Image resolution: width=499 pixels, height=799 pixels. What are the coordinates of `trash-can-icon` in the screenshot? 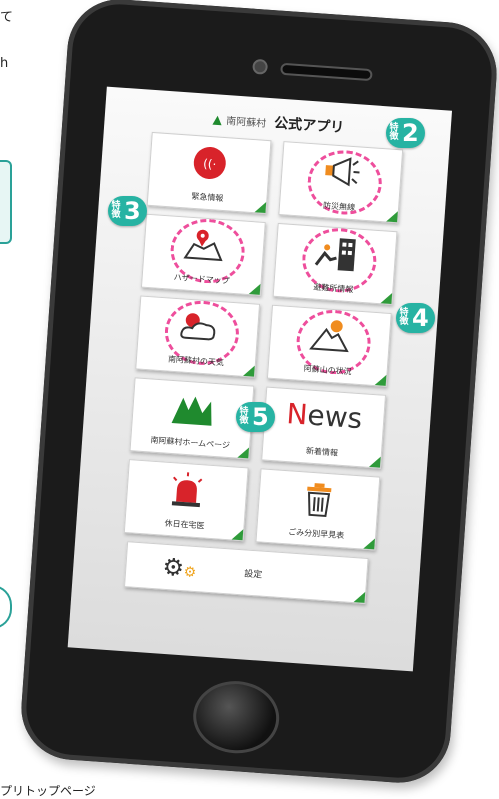 It's located at (318, 503).